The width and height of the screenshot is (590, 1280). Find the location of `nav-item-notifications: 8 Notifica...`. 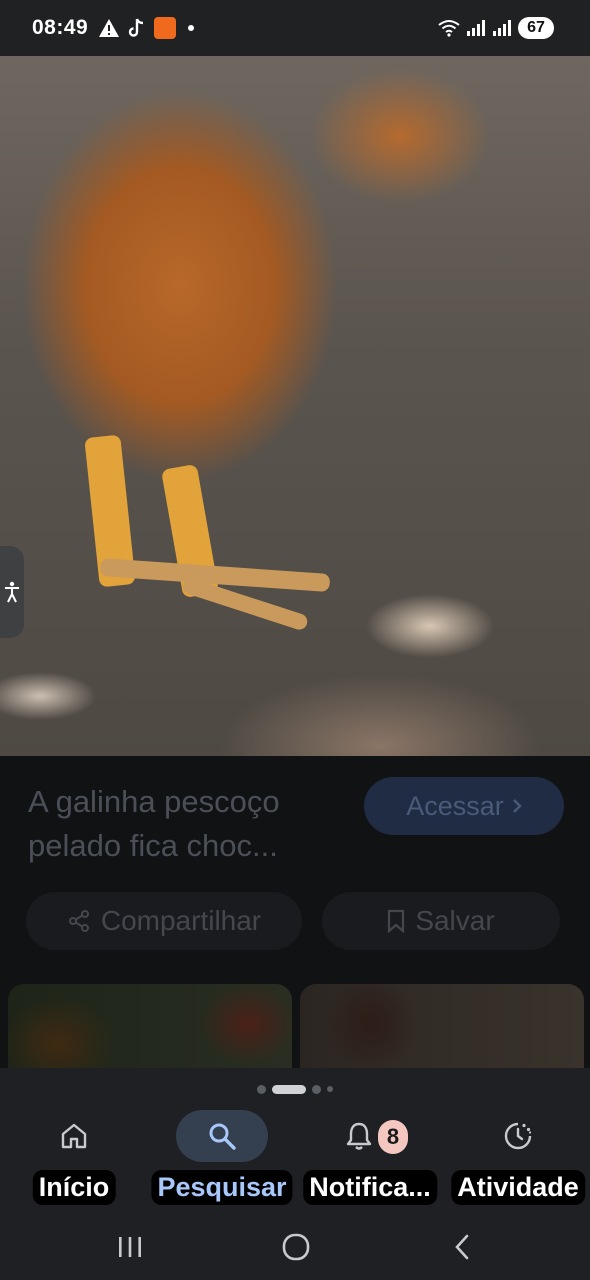

nav-item-notifications: 8 Notifica... is located at coordinates (370, 1162).